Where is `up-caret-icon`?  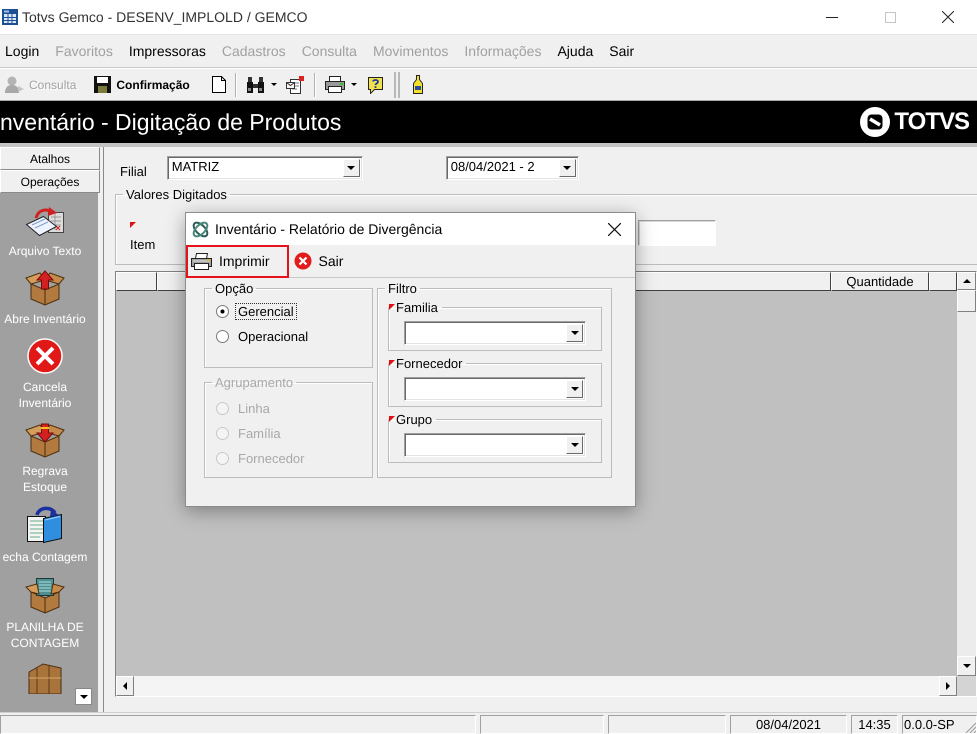
up-caret-icon is located at coordinates (966, 281).